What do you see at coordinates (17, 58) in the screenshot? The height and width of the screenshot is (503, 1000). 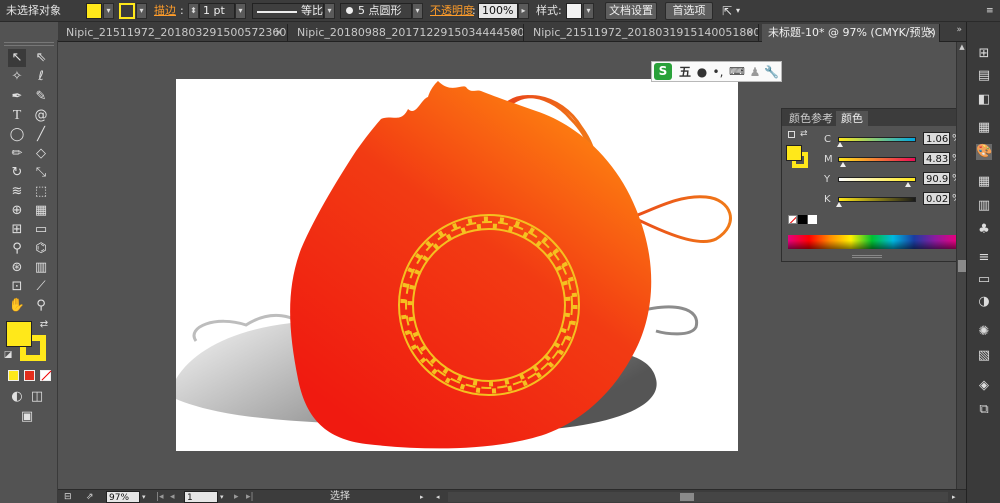 I see `selection-tool-icon: ↖` at bounding box center [17, 58].